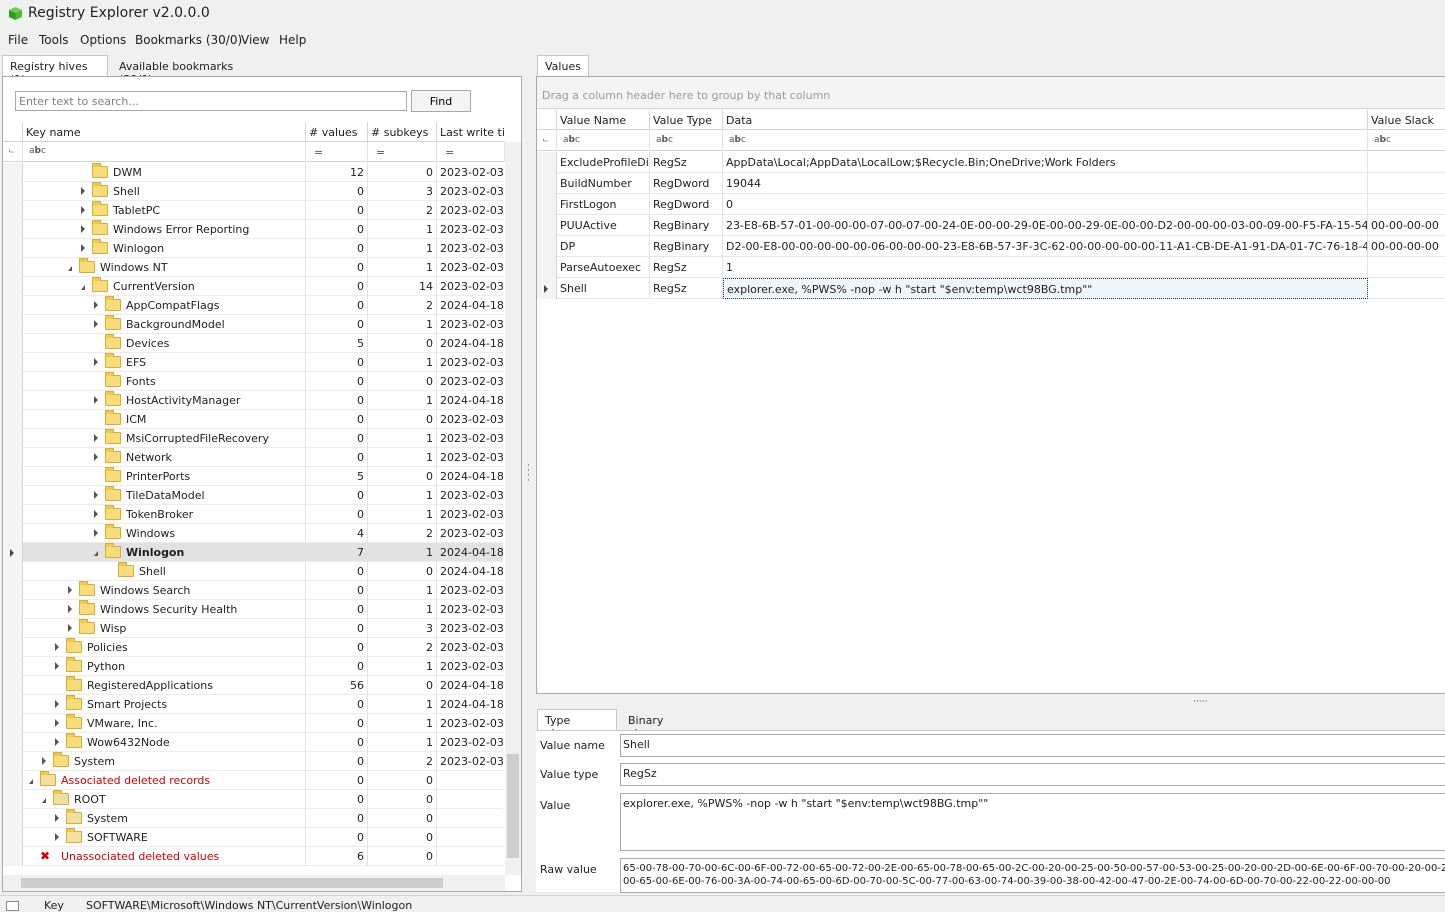 This screenshot has width=1445, height=912. What do you see at coordinates (402, 132) in the screenshot?
I see `col-subkeys: # subkeys` at bounding box center [402, 132].